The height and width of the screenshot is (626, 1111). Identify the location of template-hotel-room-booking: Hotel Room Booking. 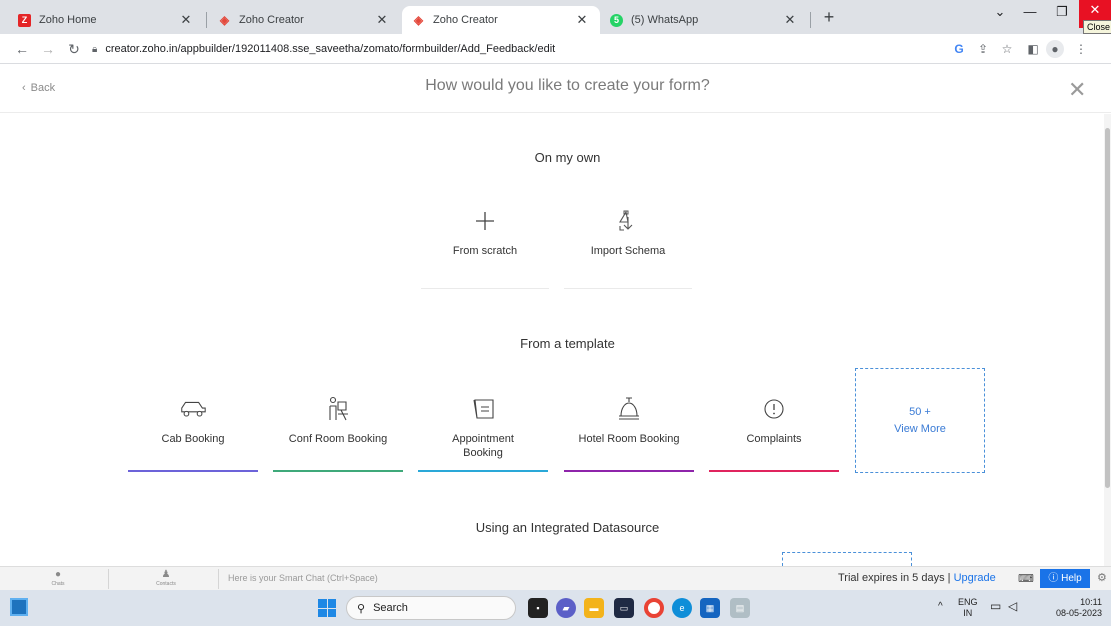
(629, 420).